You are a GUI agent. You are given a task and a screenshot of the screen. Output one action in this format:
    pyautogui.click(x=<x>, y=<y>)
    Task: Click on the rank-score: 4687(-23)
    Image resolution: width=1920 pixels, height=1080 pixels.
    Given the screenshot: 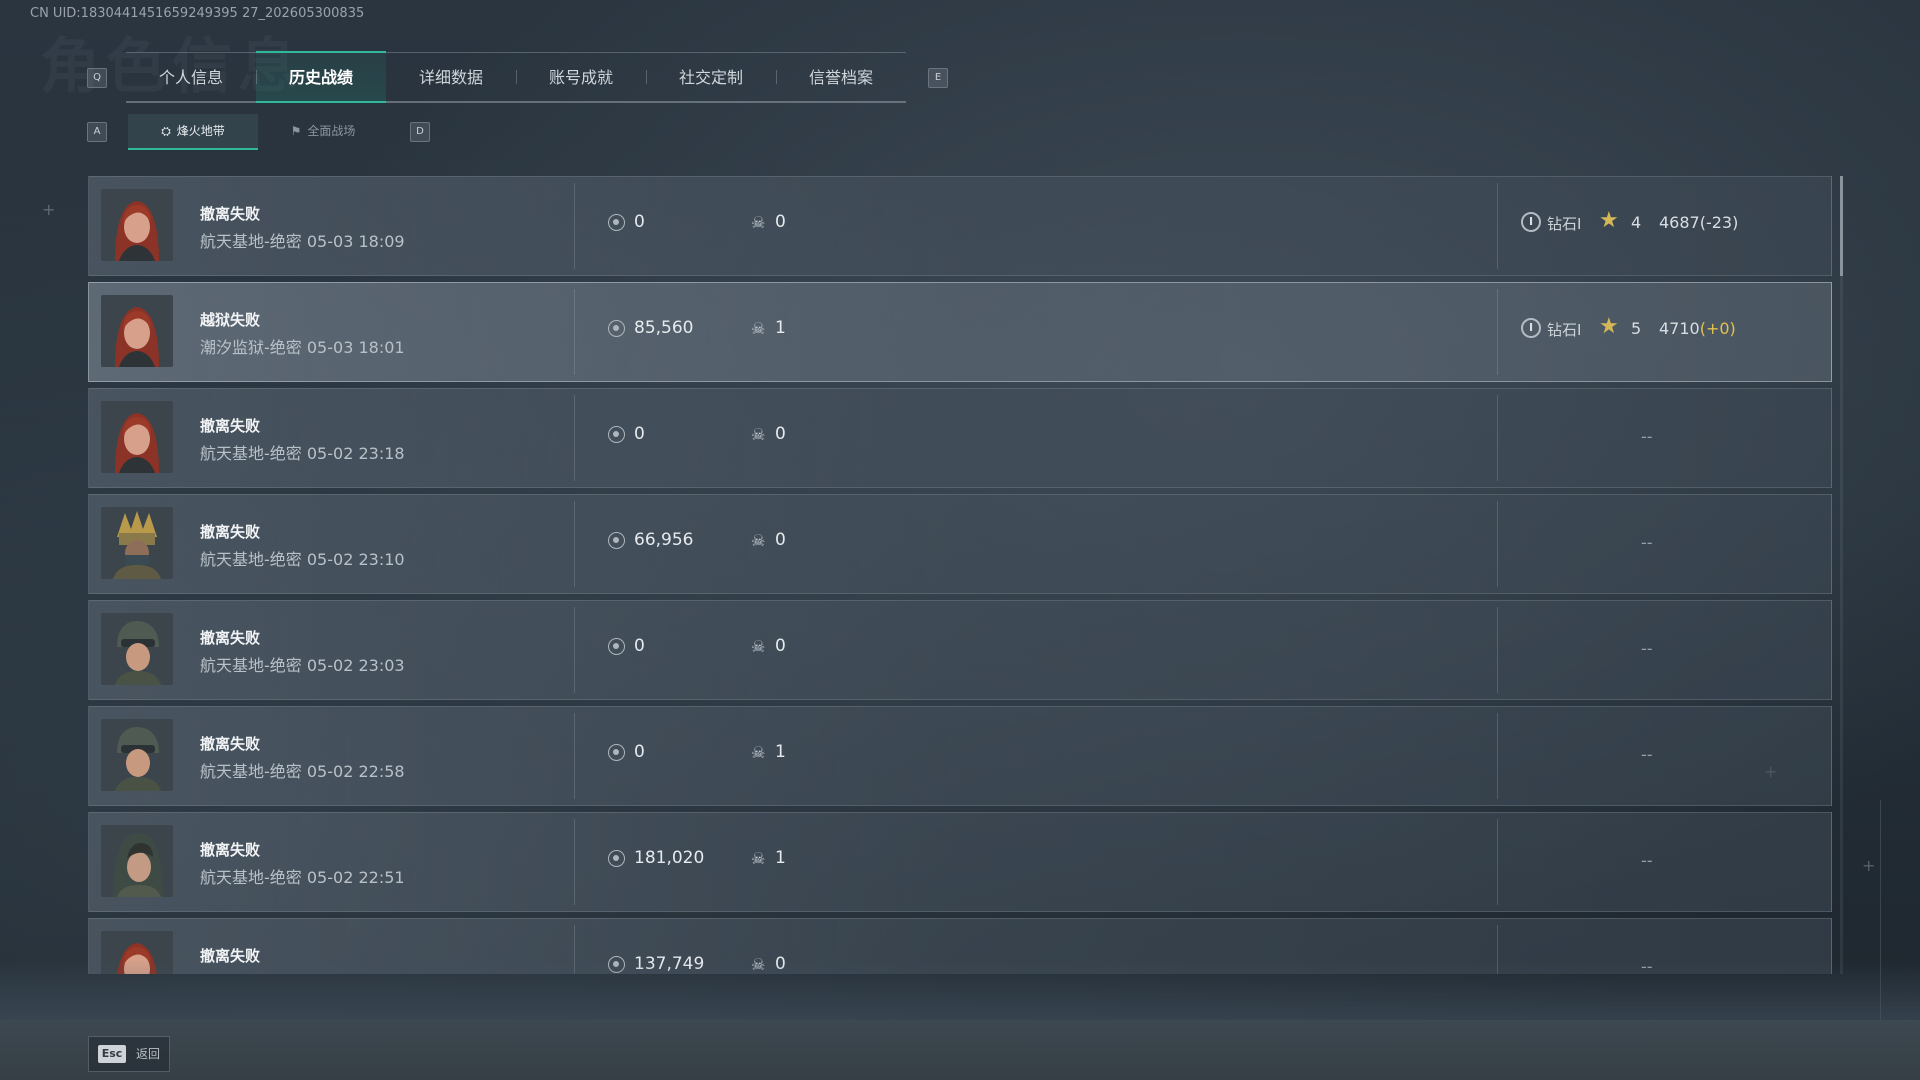 What is the action you would take?
    pyautogui.click(x=1698, y=222)
    